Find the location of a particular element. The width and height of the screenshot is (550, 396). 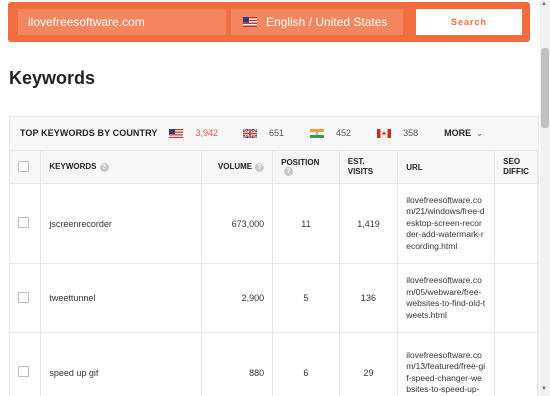

language-select: English / United States is located at coordinates (317, 22).